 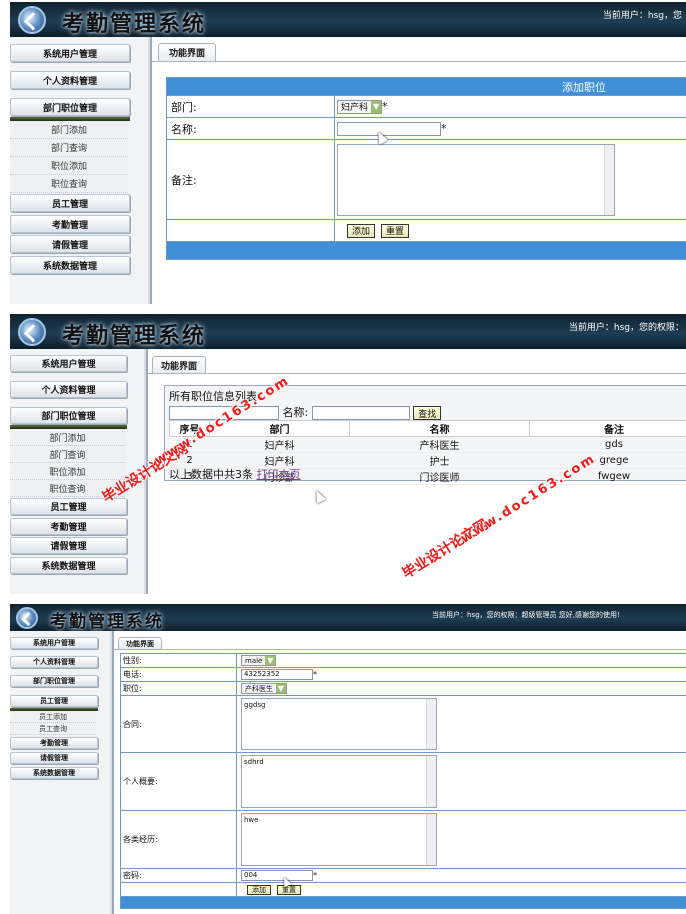 I want to click on tab-underline, so click(x=417, y=373).